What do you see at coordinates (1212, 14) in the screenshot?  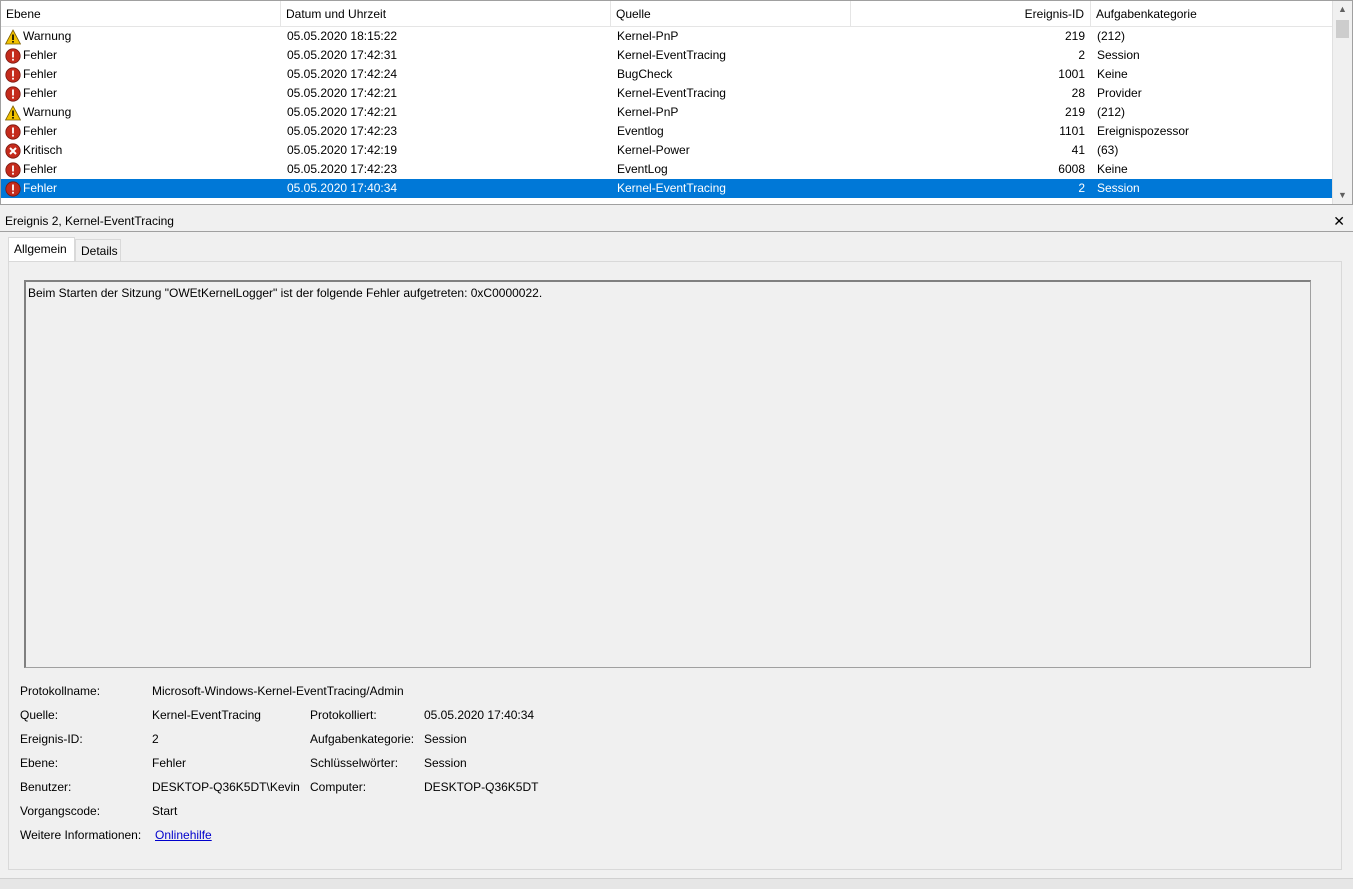 I see `column-header-category: Aufgabenkategorie` at bounding box center [1212, 14].